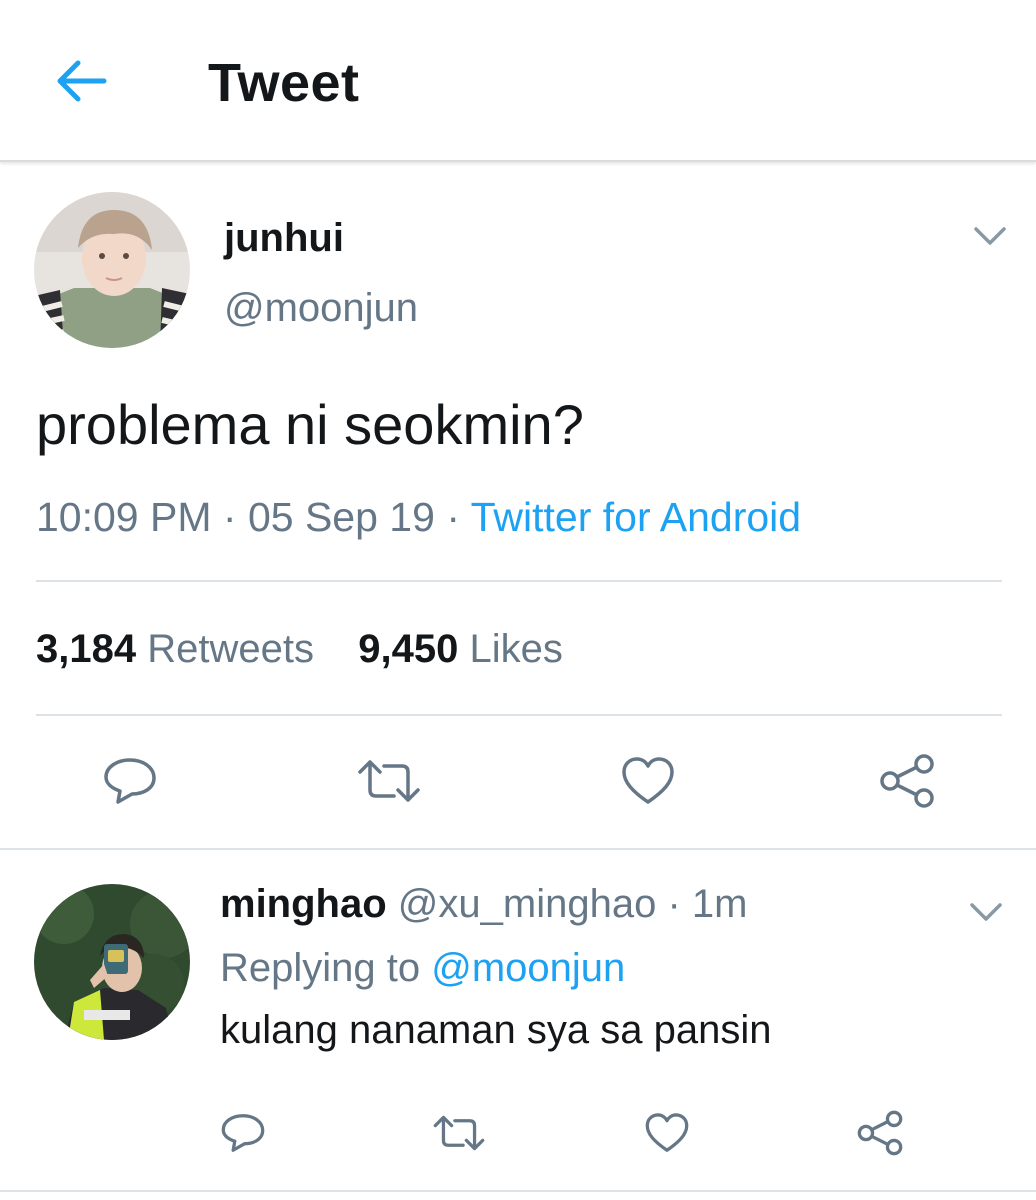 This screenshot has height=1200, width=1036. What do you see at coordinates (460, 649) in the screenshot?
I see `likes-stat: 9,450 Likes` at bounding box center [460, 649].